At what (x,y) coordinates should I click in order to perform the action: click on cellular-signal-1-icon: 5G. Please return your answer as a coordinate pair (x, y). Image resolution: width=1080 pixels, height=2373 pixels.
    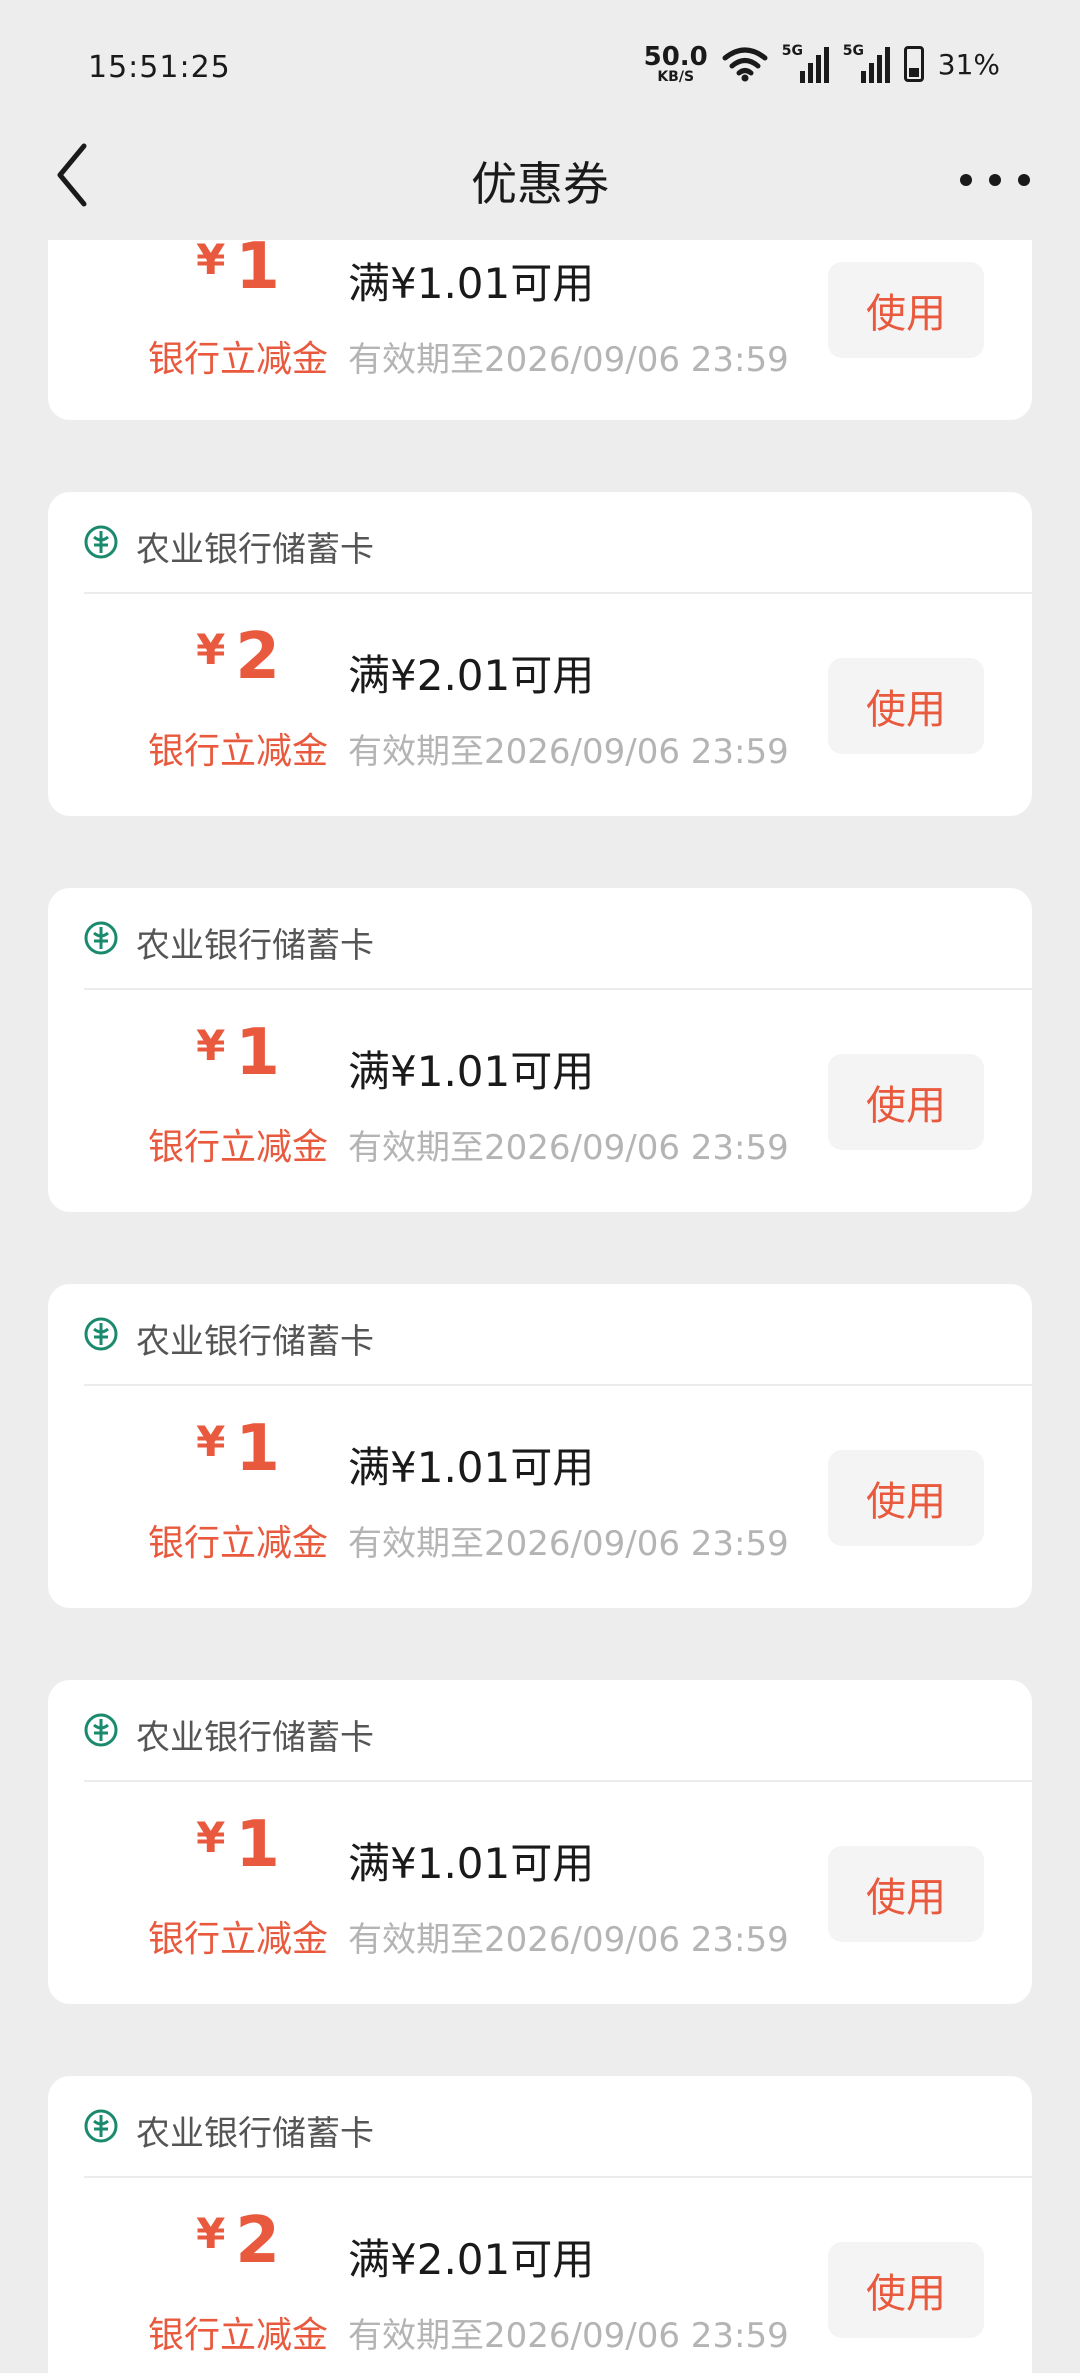
    Looking at the image, I should click on (805, 63).